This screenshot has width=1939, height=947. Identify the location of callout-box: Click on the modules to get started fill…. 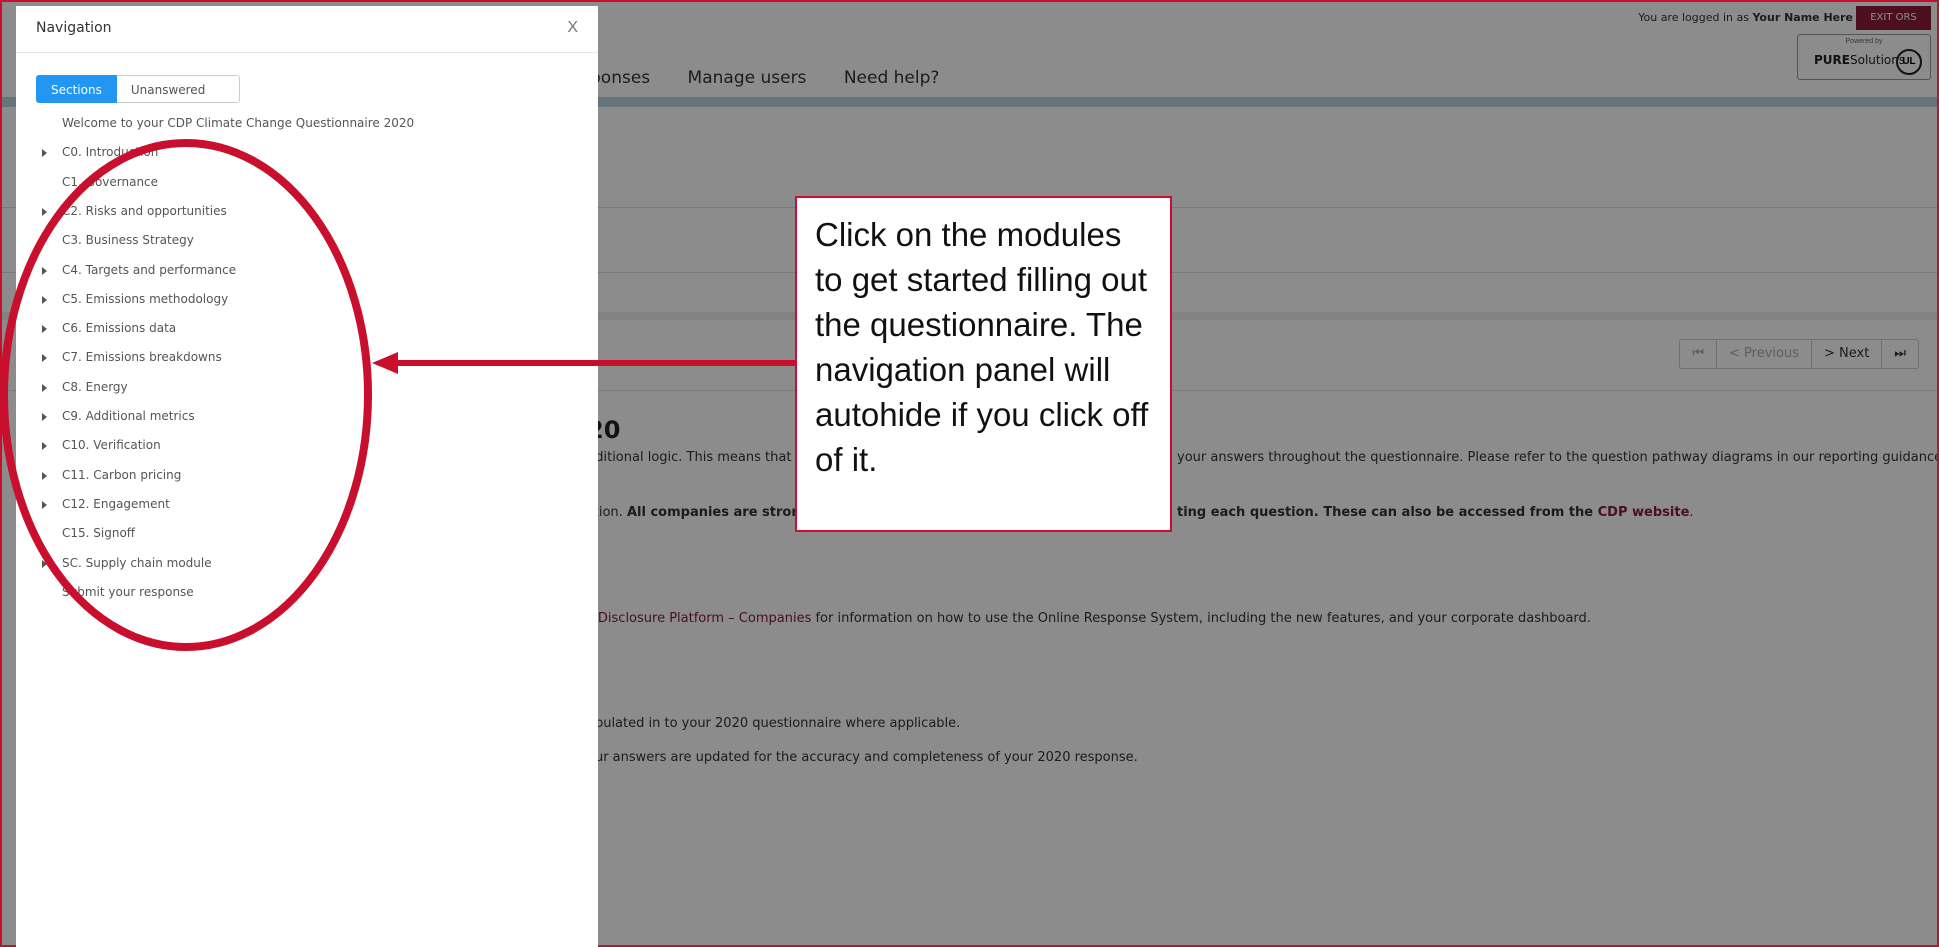
(983, 364).